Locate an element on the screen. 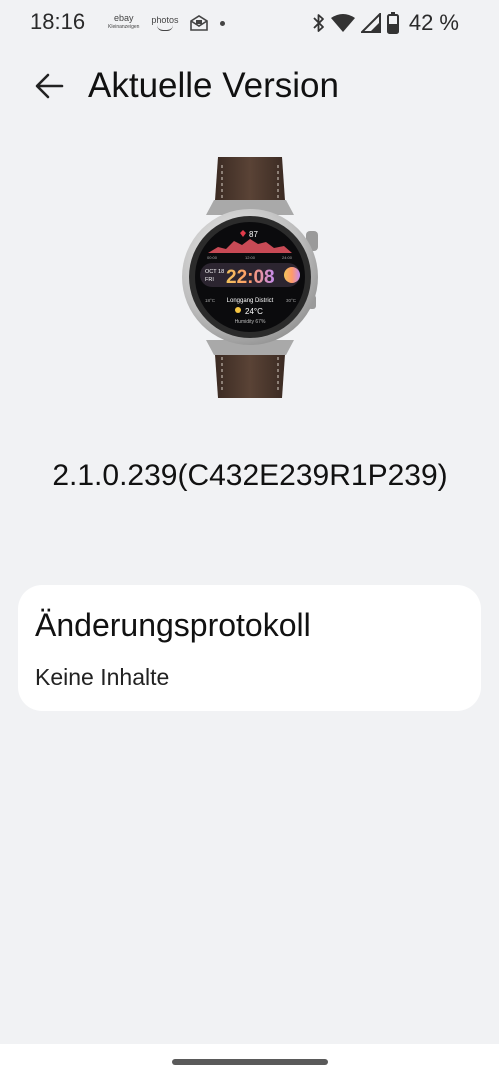  amazon-photos-icon: photos is located at coordinates (164, 23).